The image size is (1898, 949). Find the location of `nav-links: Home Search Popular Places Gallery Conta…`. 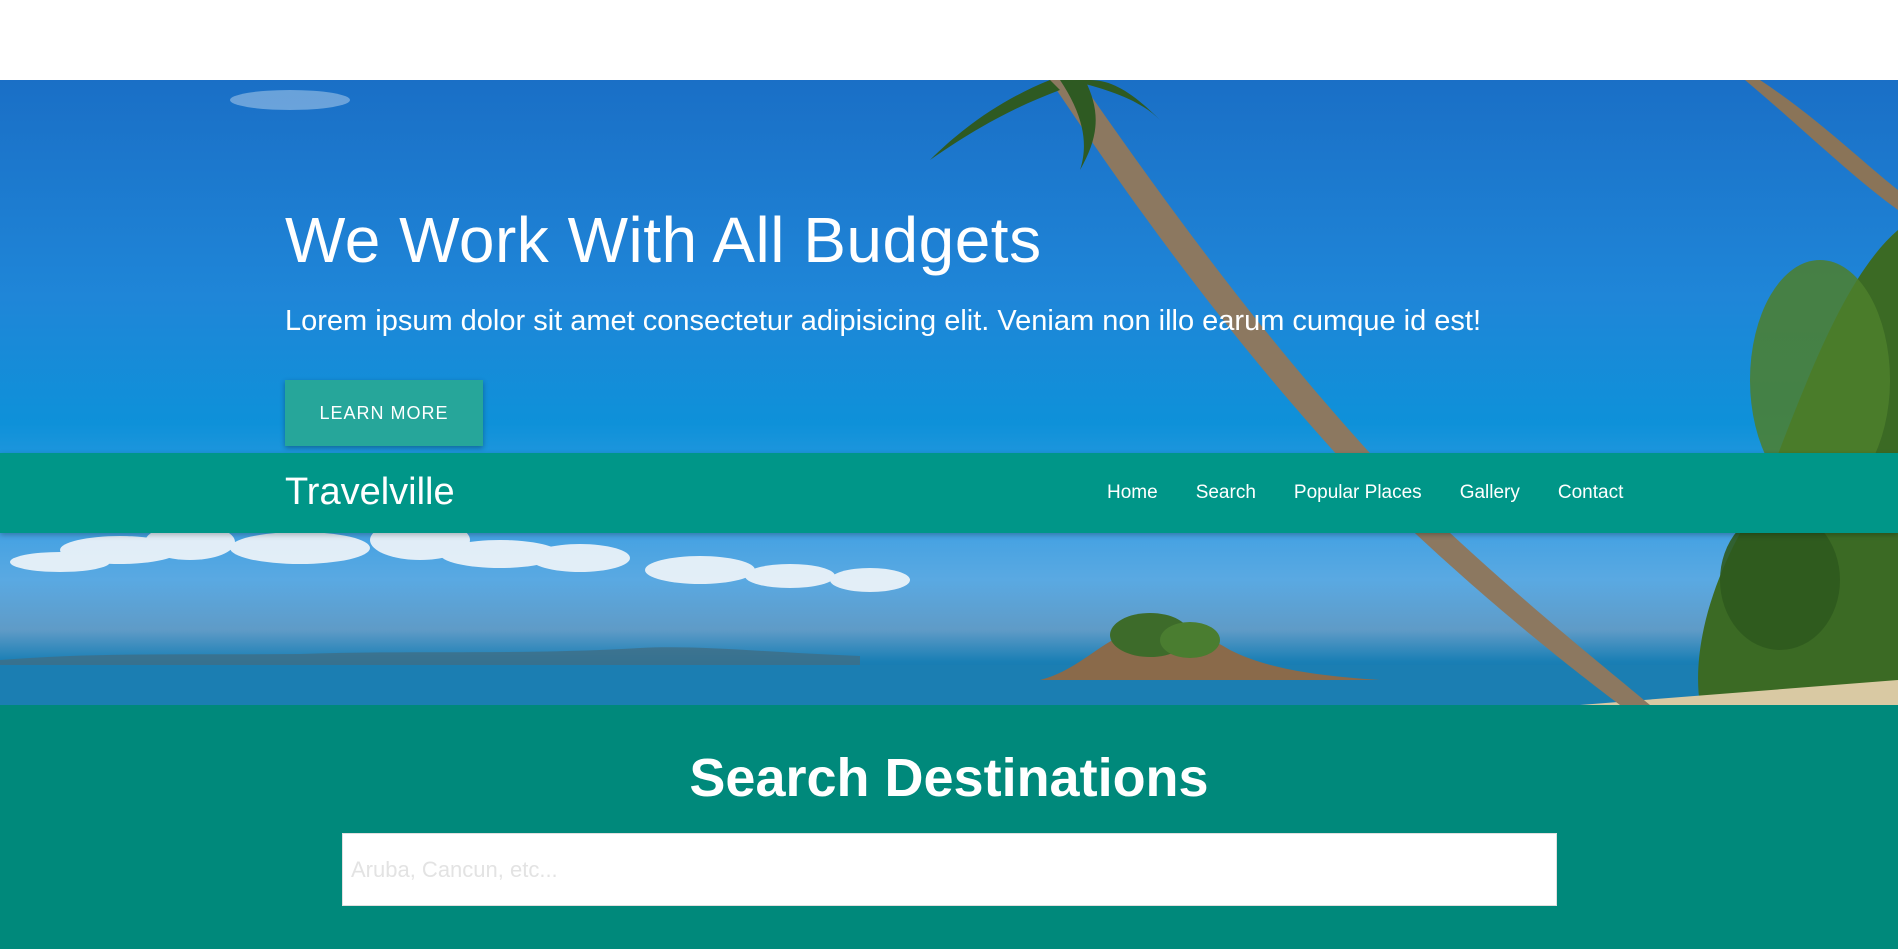

nav-links: Home Search Popular Places Gallery Conta… is located at coordinates (1365, 493).